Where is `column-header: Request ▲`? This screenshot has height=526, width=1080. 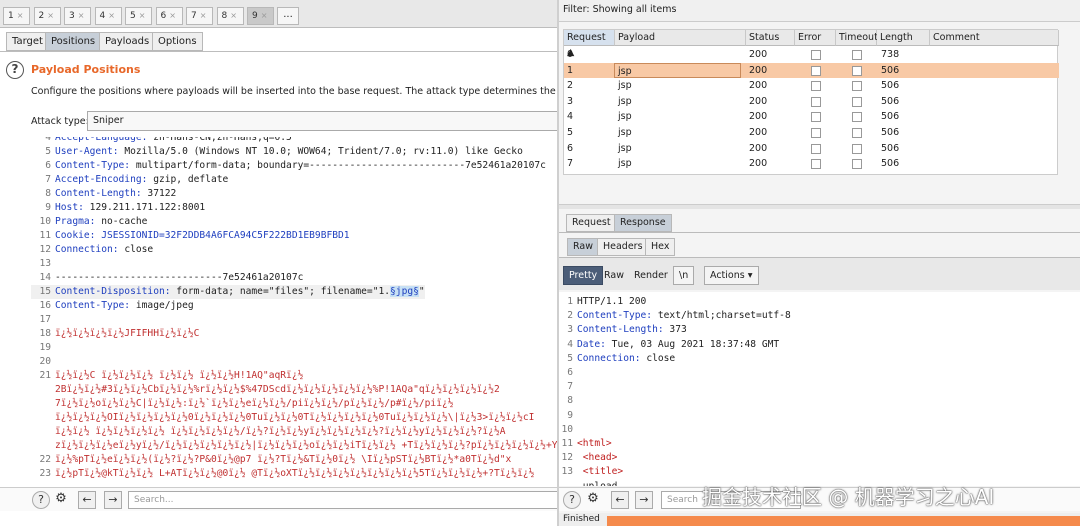 column-header: Request ▲ is located at coordinates (589, 44).